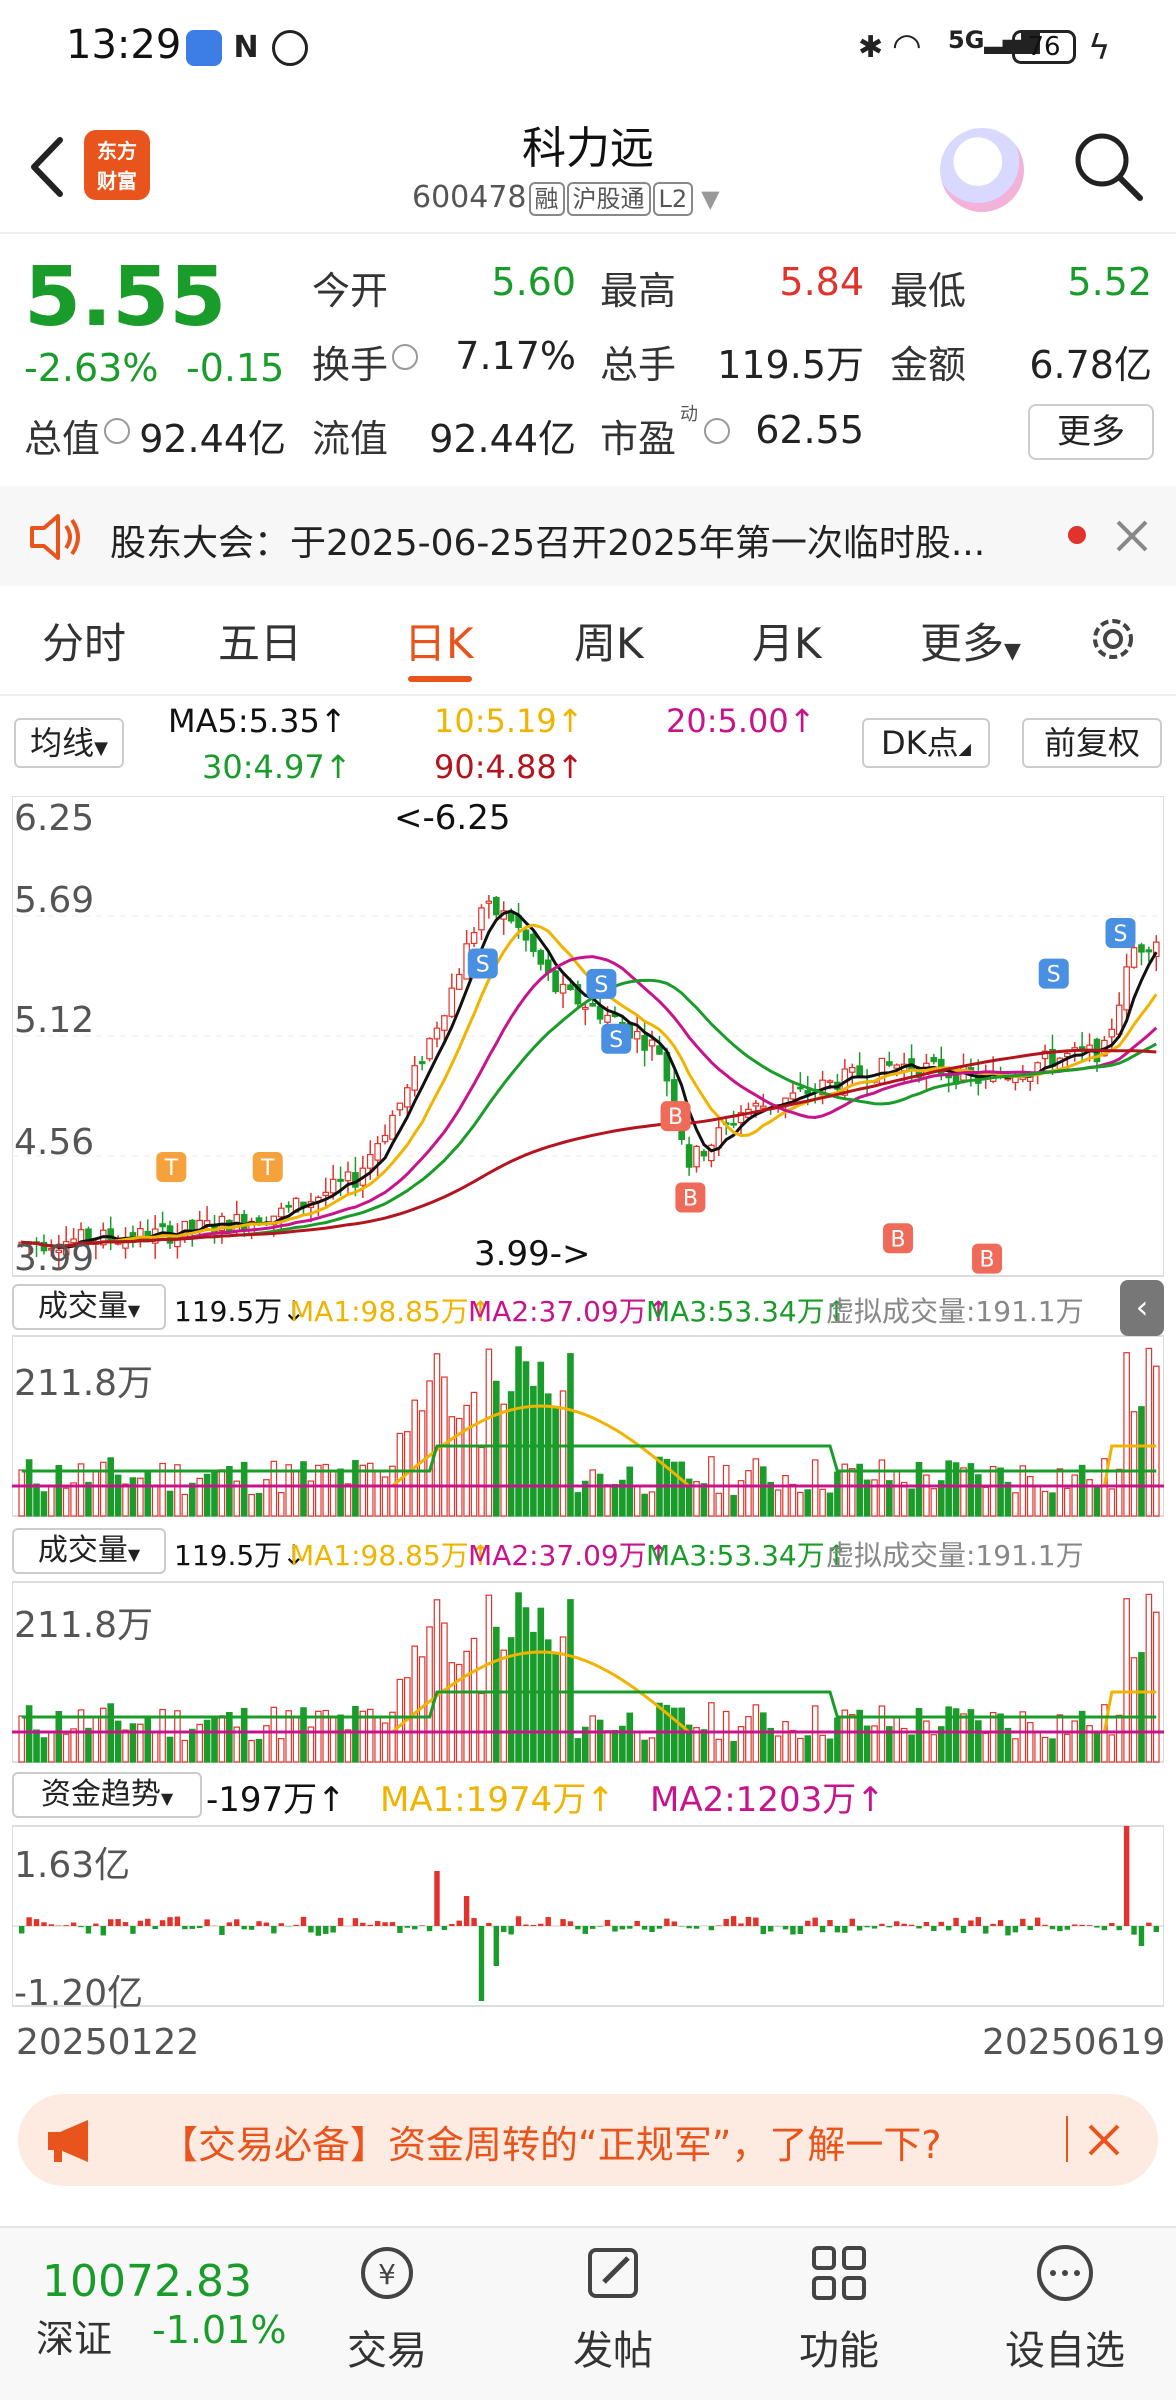  What do you see at coordinates (689, 414) in the screenshot?
I see `stat-sup: 动` at bounding box center [689, 414].